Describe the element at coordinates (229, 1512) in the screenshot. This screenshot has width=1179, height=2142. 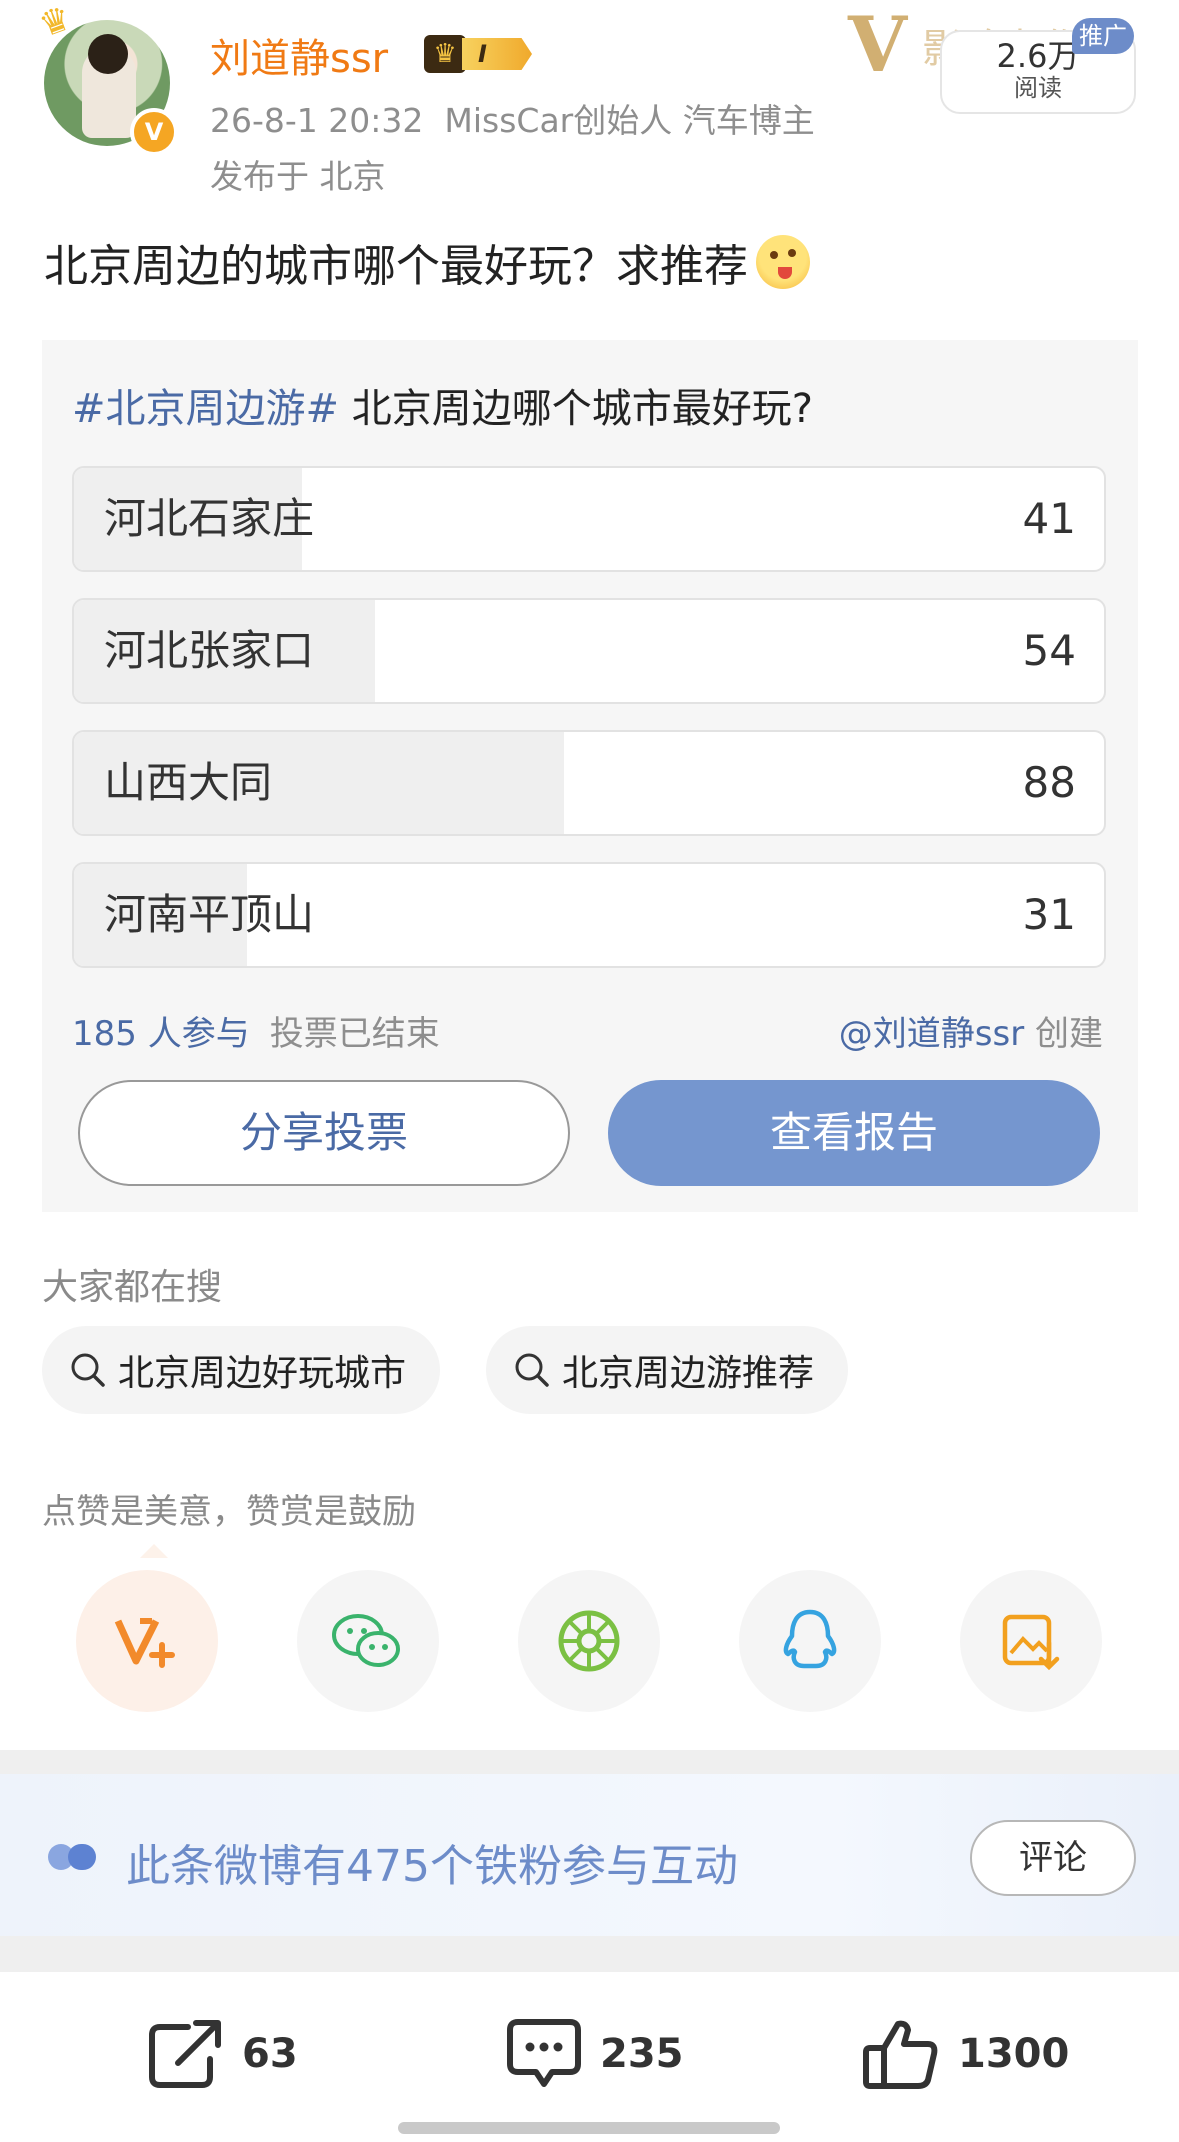
I see `reward-title: 点赞是美意，赞赏是鼓励` at that location.